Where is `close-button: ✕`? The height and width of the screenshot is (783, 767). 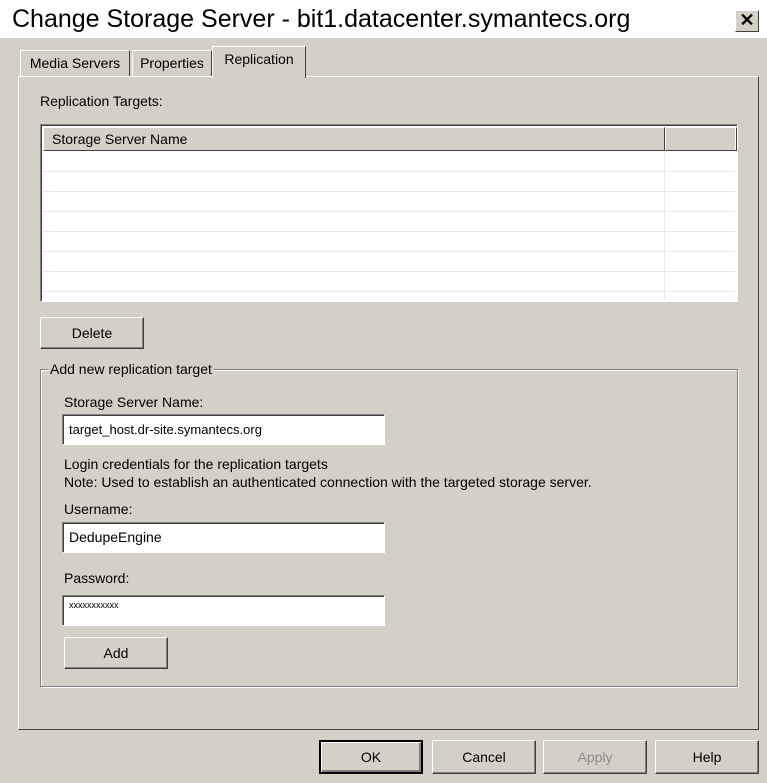 close-button: ✕ is located at coordinates (747, 21).